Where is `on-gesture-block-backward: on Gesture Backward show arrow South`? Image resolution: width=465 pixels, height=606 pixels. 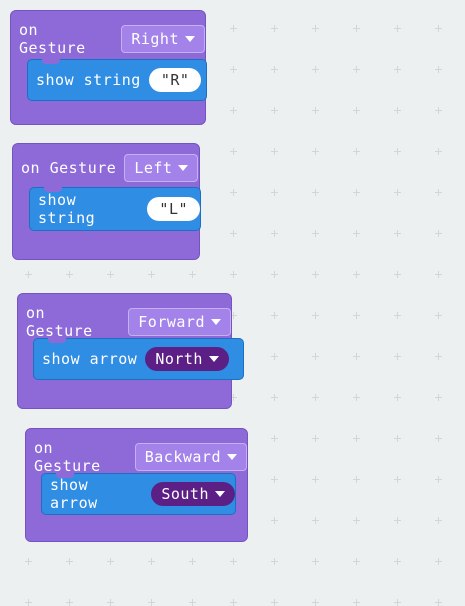
on-gesture-block-backward: on Gesture Backward show arrow South is located at coordinates (136, 485).